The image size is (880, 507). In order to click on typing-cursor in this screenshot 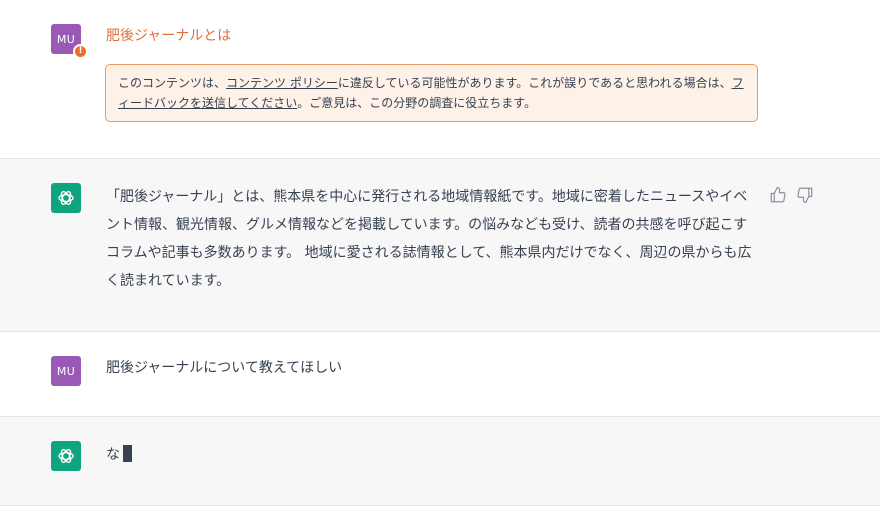, I will do `click(127, 453)`.